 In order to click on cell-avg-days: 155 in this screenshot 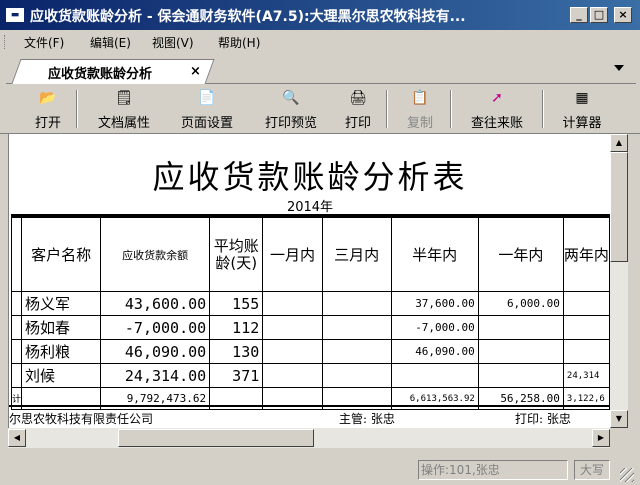, I will do `click(236, 303)`.